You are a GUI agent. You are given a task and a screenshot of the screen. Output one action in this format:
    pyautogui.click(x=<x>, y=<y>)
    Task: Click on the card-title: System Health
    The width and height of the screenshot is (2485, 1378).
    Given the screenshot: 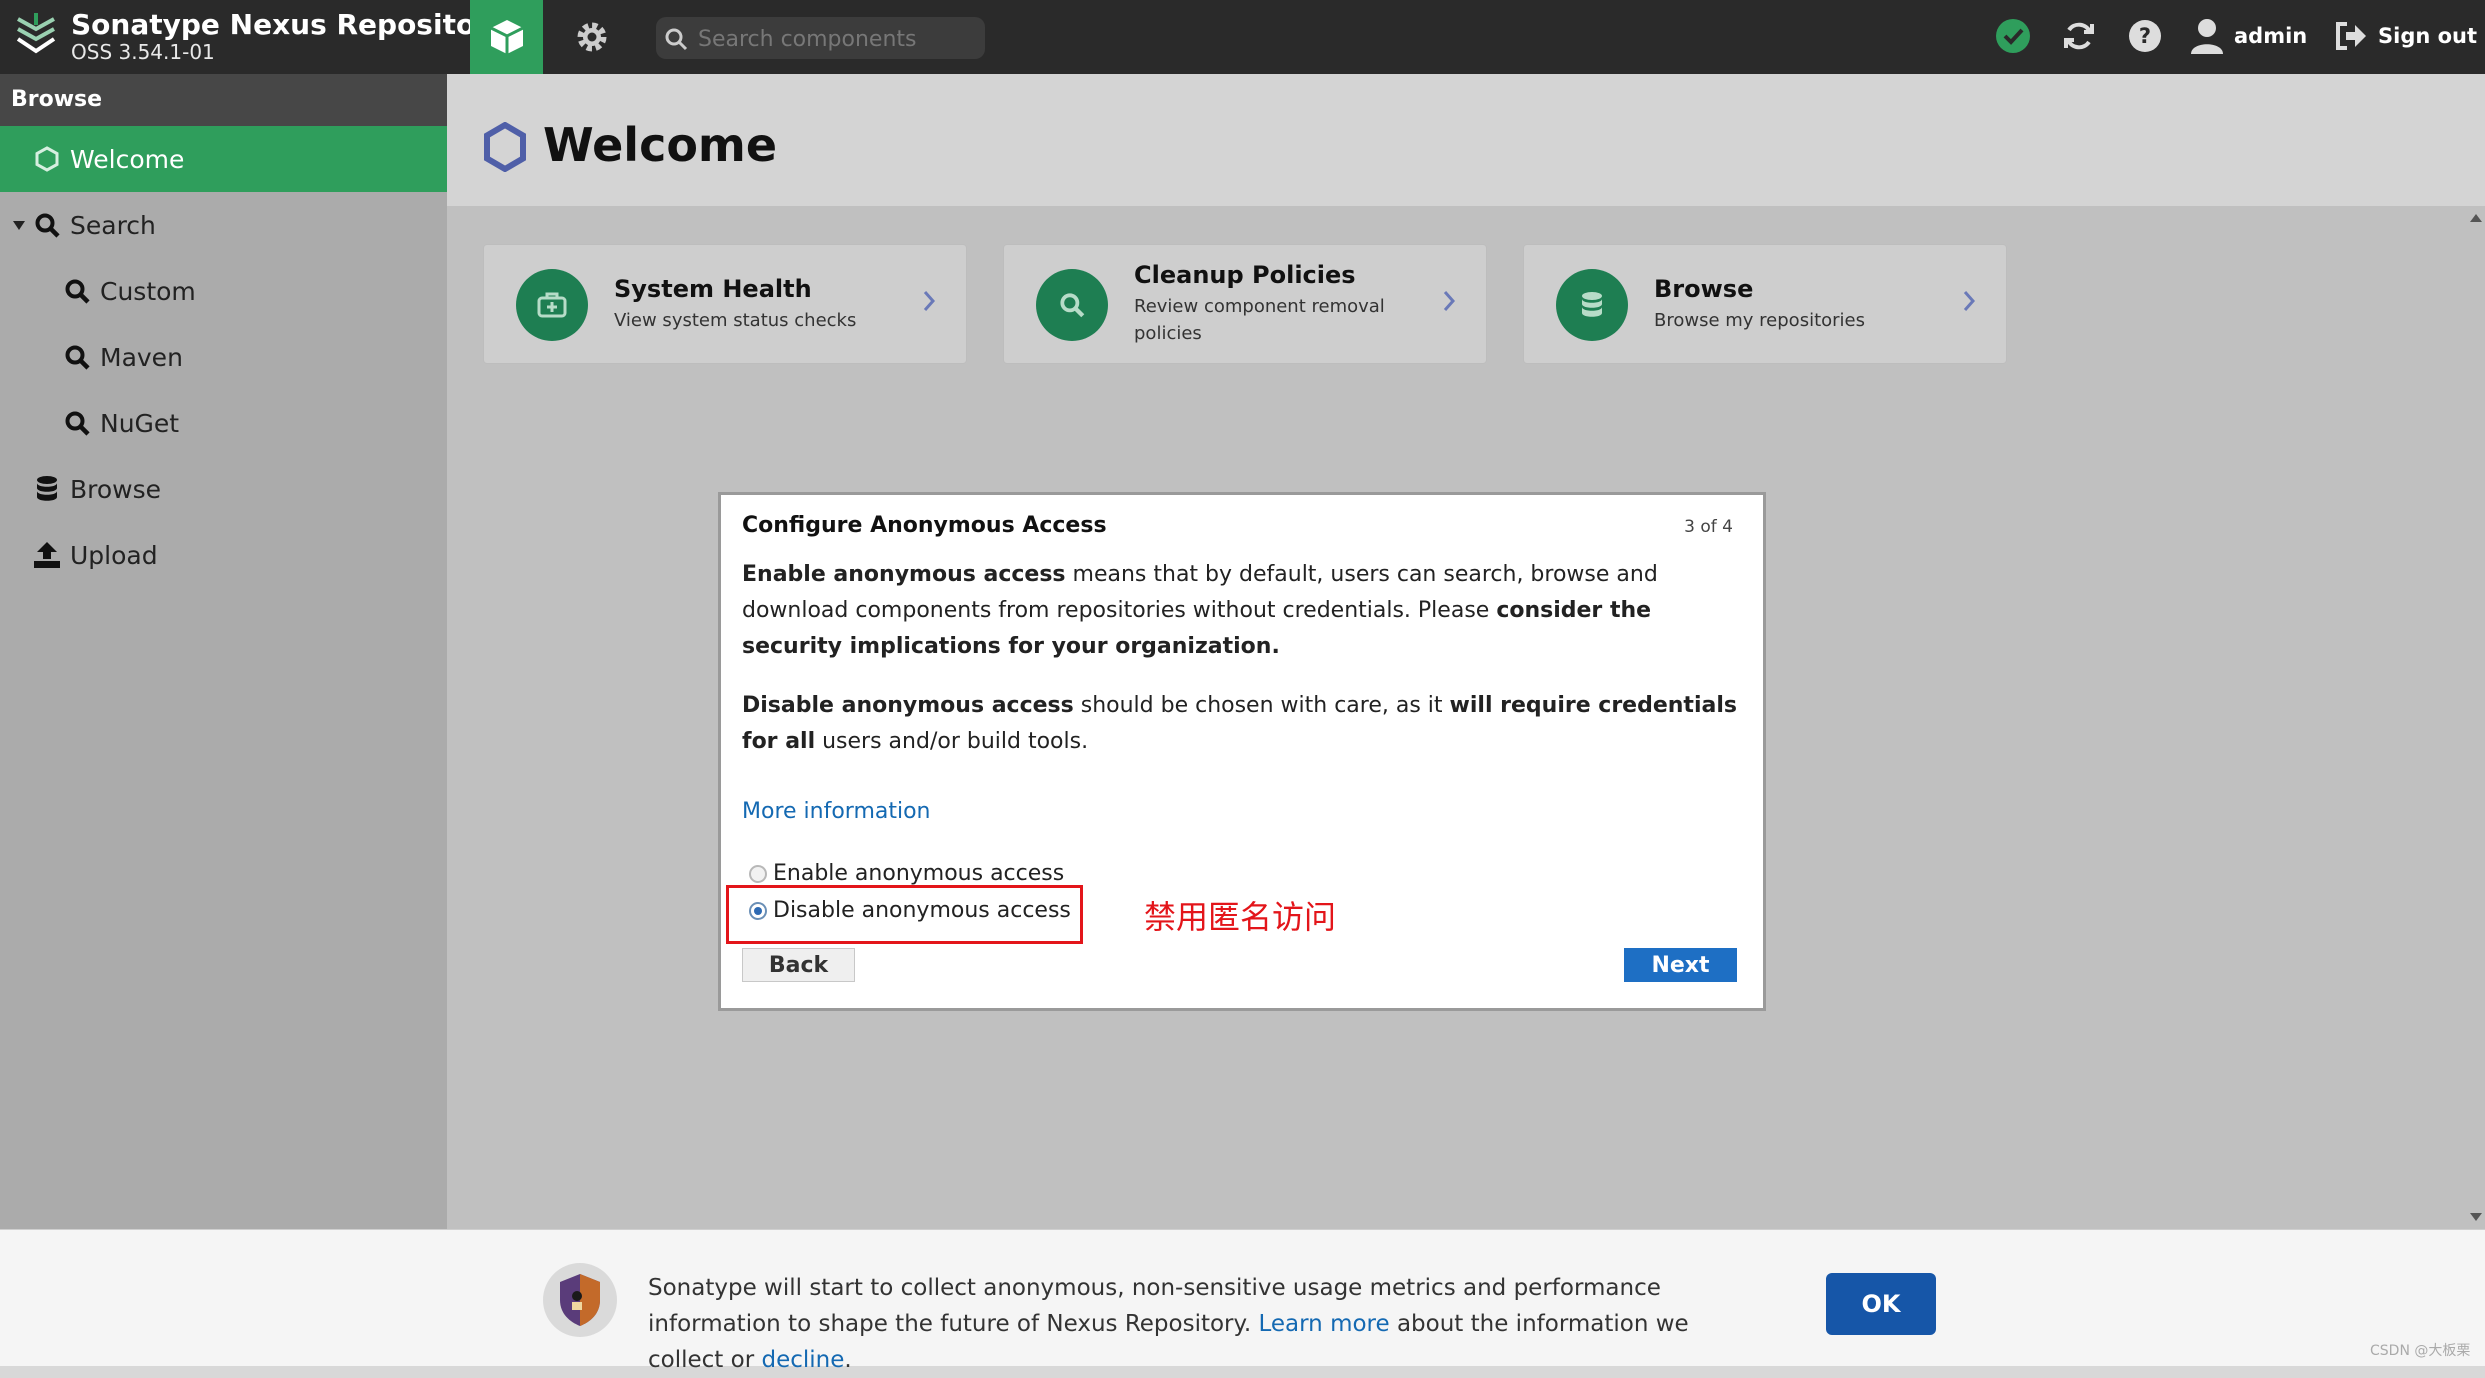 What is the action you would take?
    pyautogui.click(x=713, y=289)
    